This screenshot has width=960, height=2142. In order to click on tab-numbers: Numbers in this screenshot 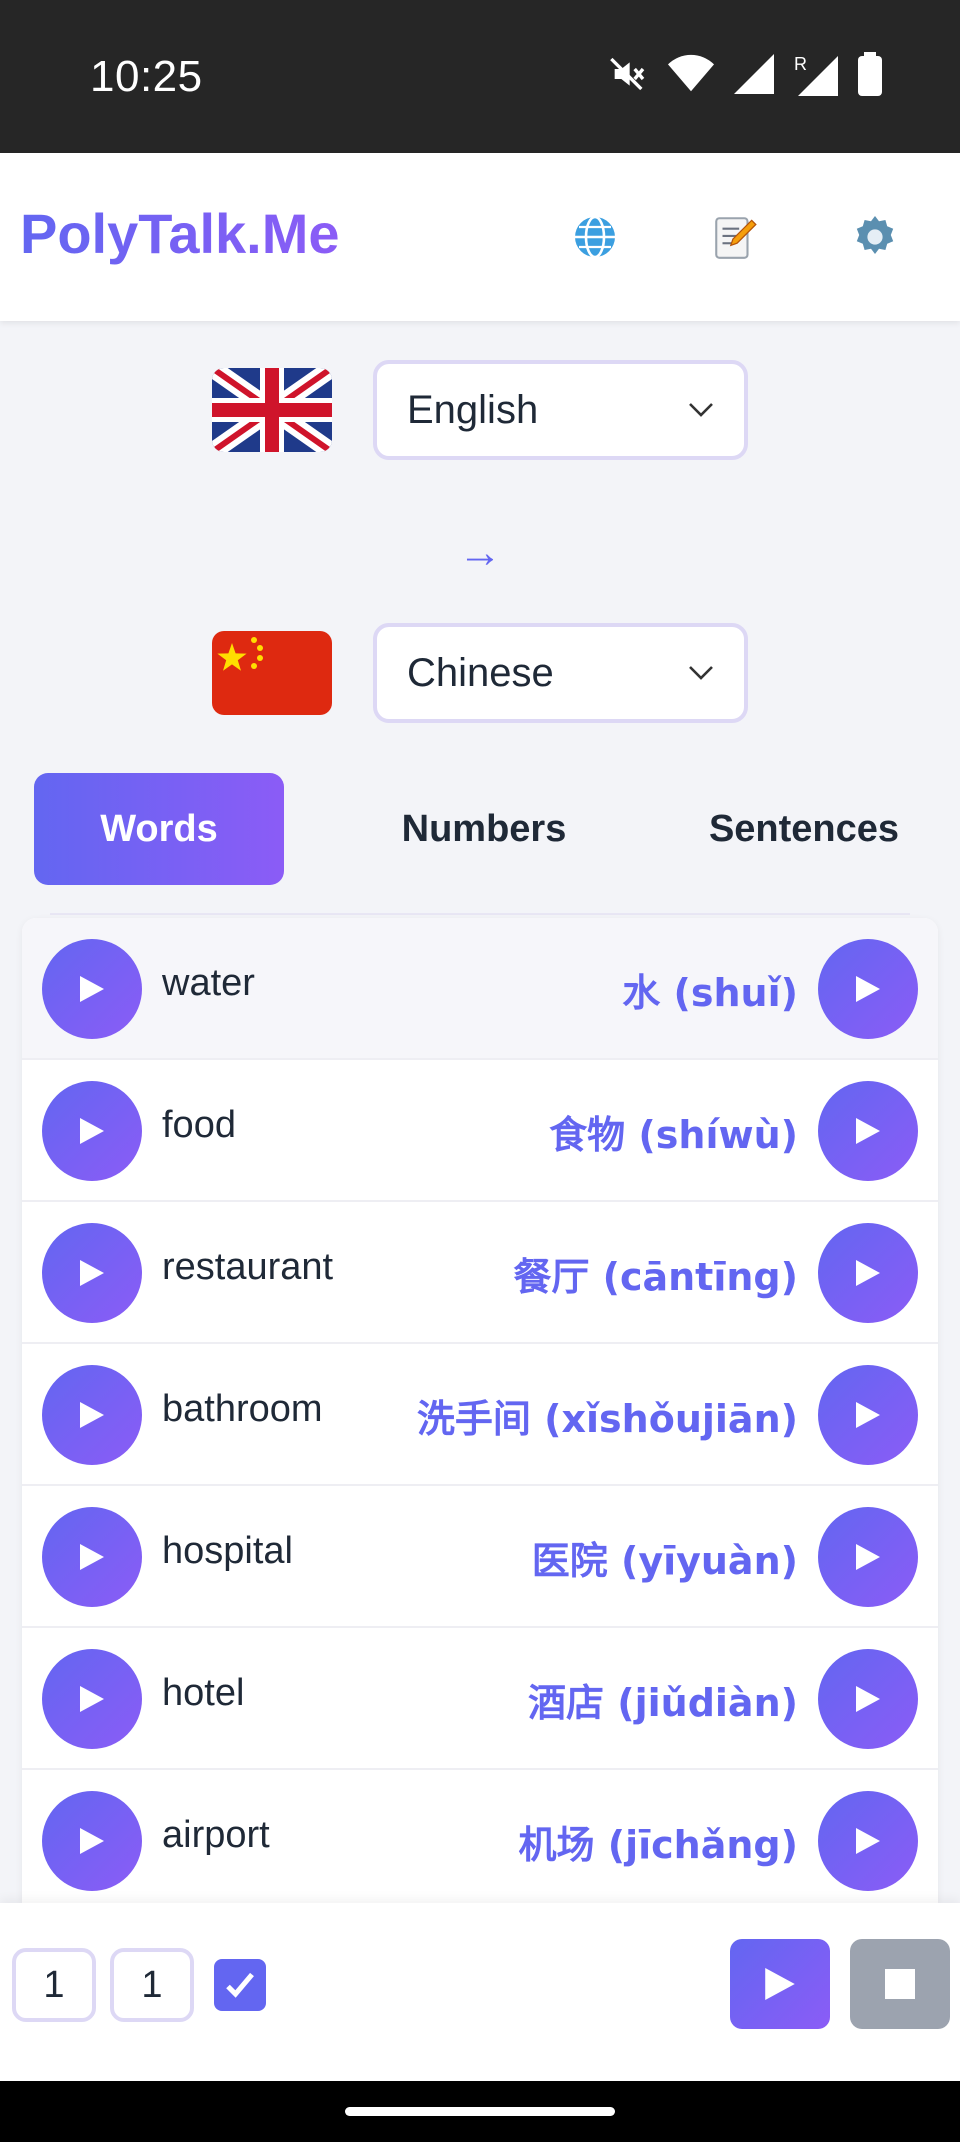, I will do `click(484, 829)`.